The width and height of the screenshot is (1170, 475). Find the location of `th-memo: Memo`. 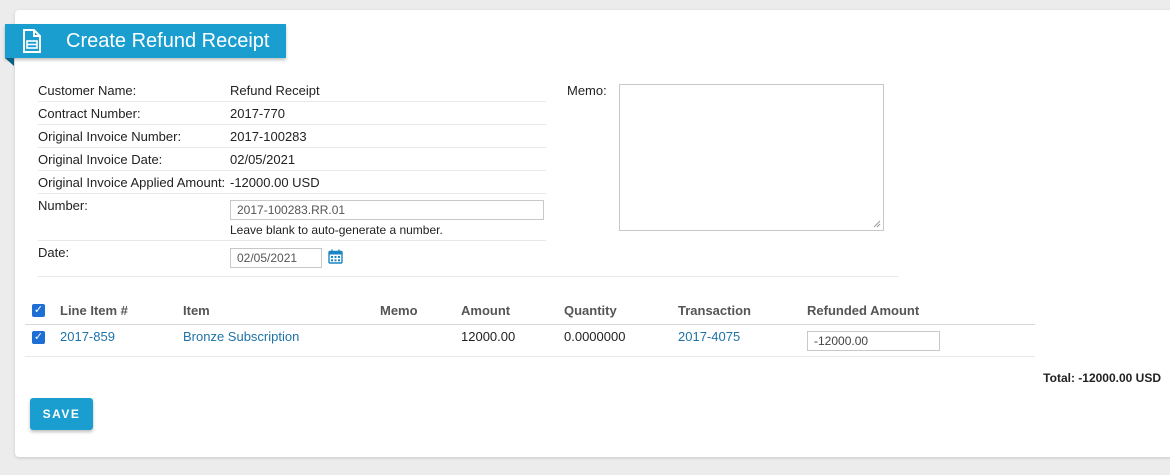

th-memo: Memo is located at coordinates (399, 310).